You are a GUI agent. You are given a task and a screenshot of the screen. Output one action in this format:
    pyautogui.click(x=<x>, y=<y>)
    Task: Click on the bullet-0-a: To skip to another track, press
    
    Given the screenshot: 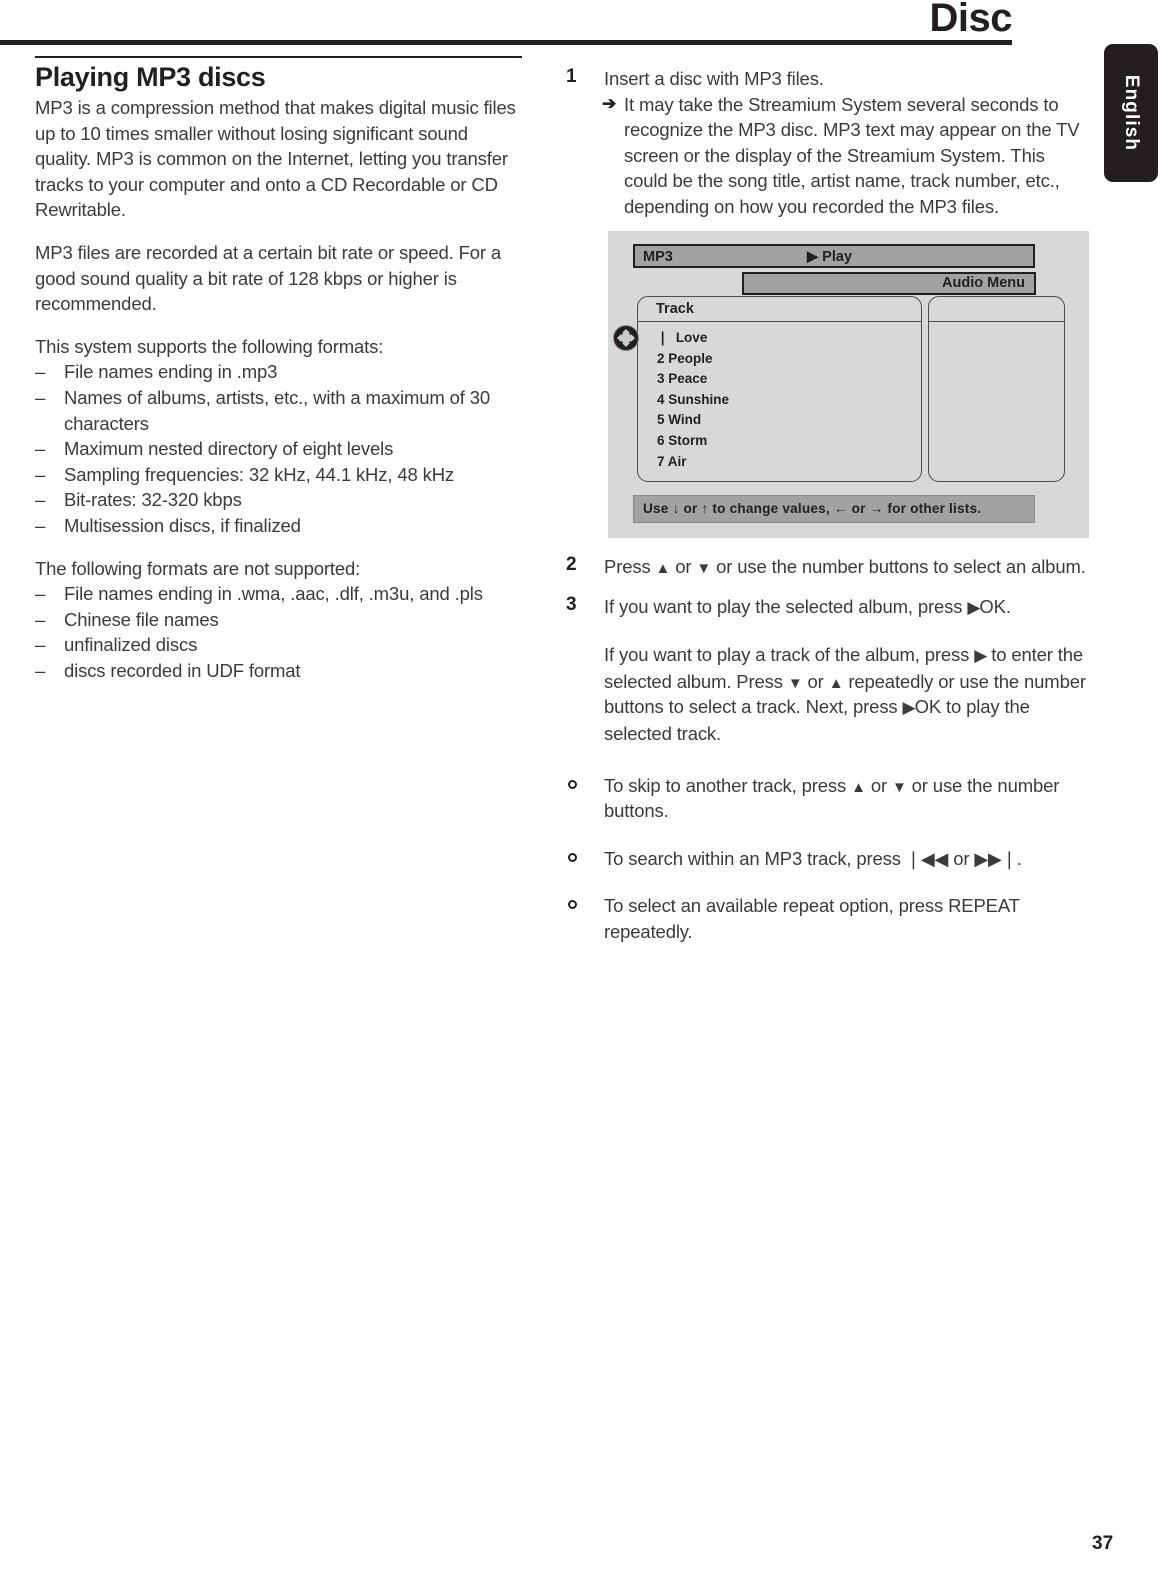 What is the action you would take?
    pyautogui.click(x=728, y=785)
    